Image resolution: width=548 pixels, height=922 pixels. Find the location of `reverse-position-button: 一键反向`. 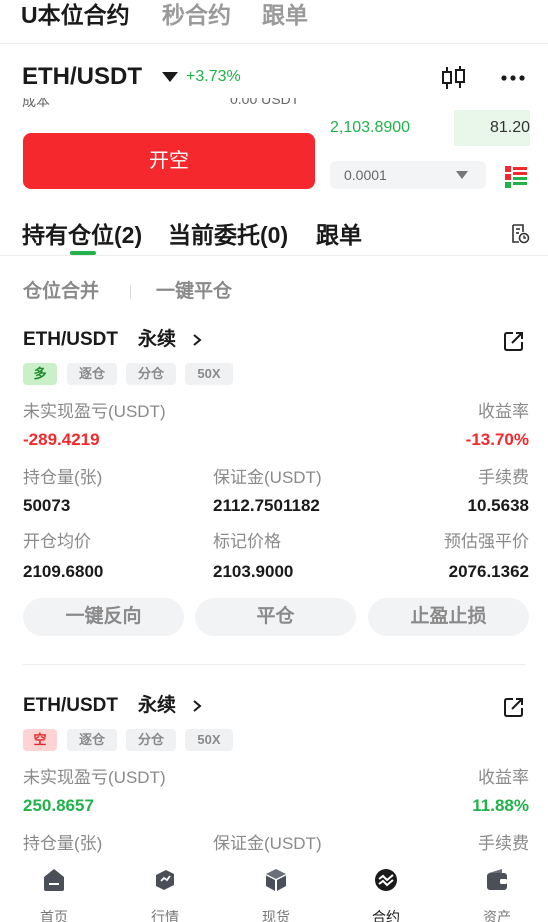

reverse-position-button: 一键反向 is located at coordinates (103, 617).